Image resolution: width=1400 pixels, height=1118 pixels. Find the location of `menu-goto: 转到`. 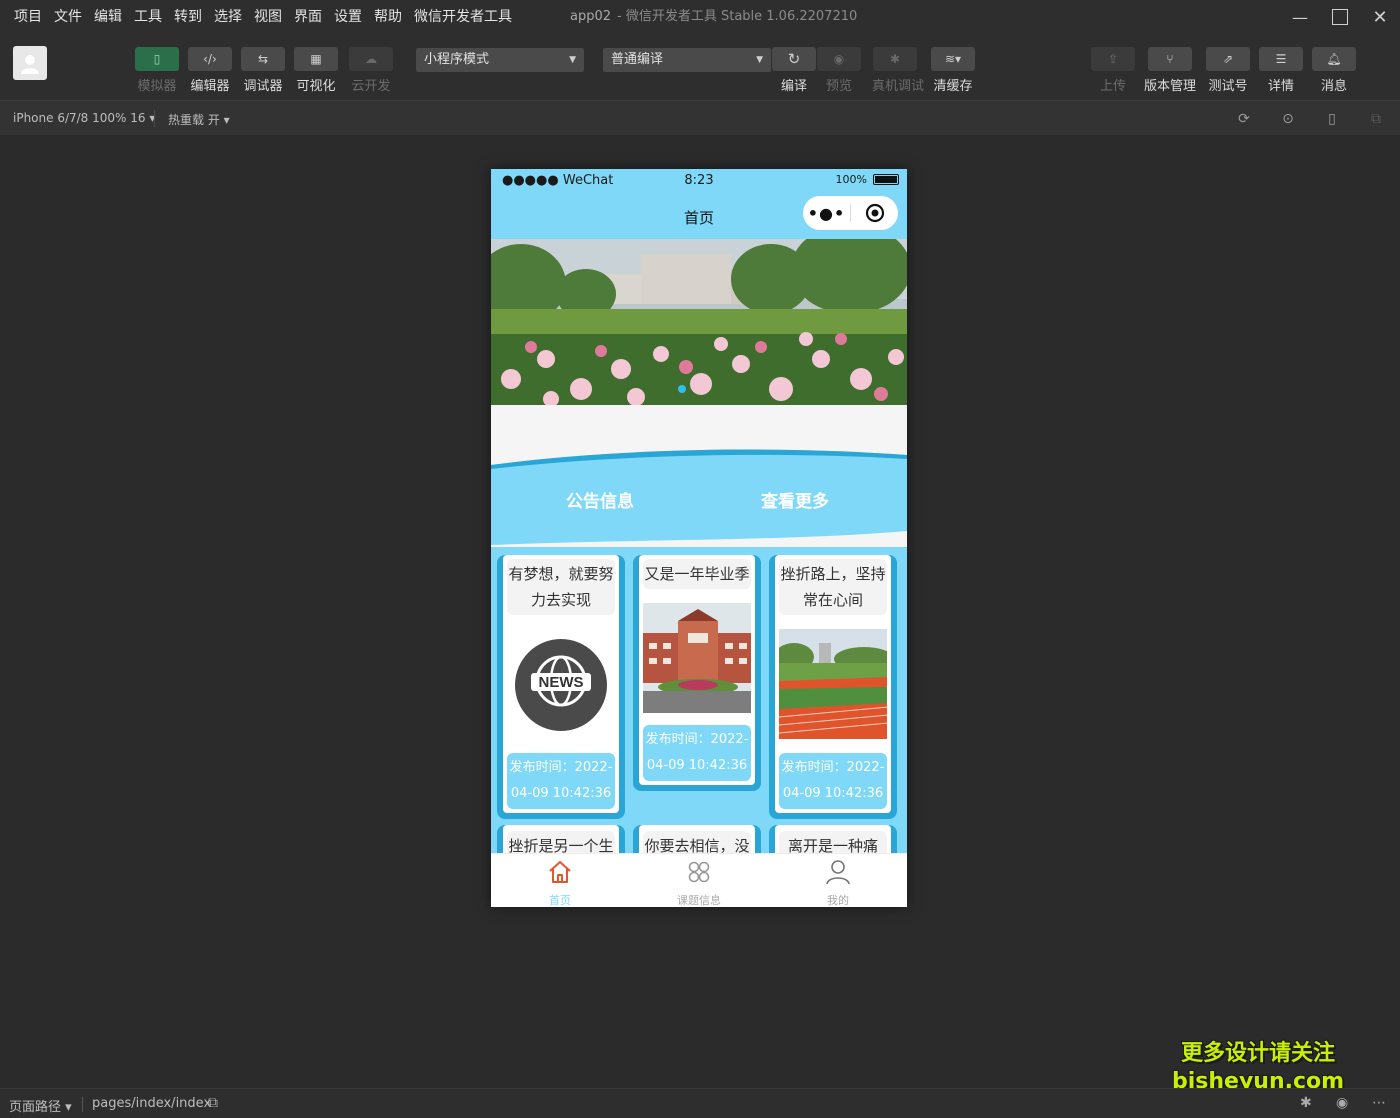

menu-goto: 转到 is located at coordinates (188, 17).